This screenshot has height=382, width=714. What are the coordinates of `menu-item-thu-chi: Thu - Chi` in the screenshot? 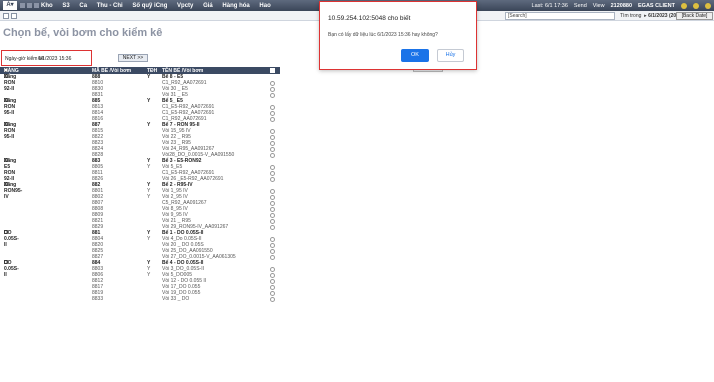 It's located at (110, 6).